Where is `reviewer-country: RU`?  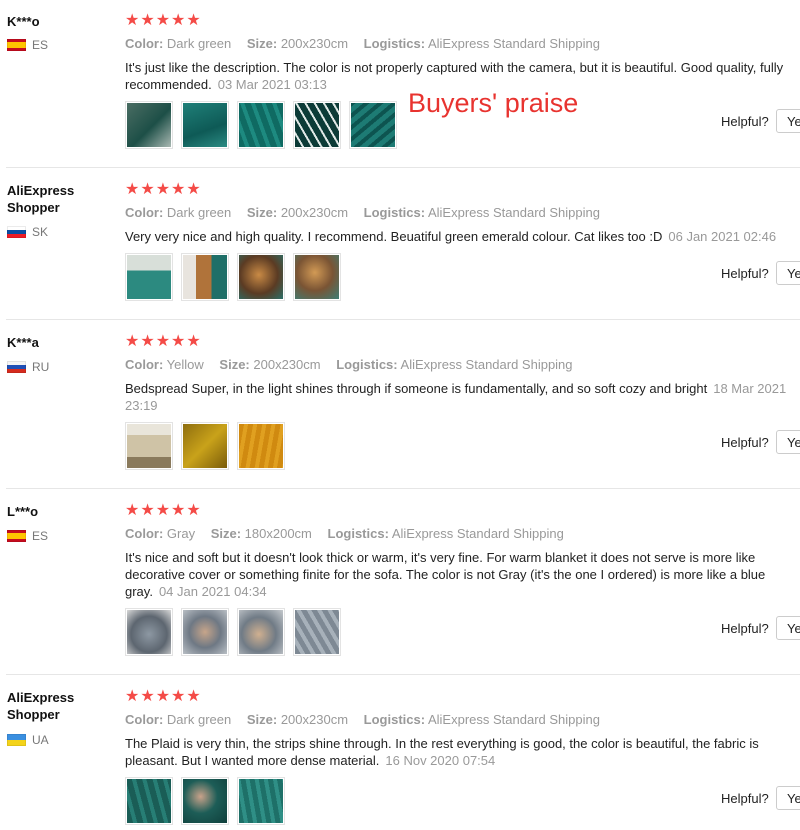
reviewer-country: RU is located at coordinates (28, 367).